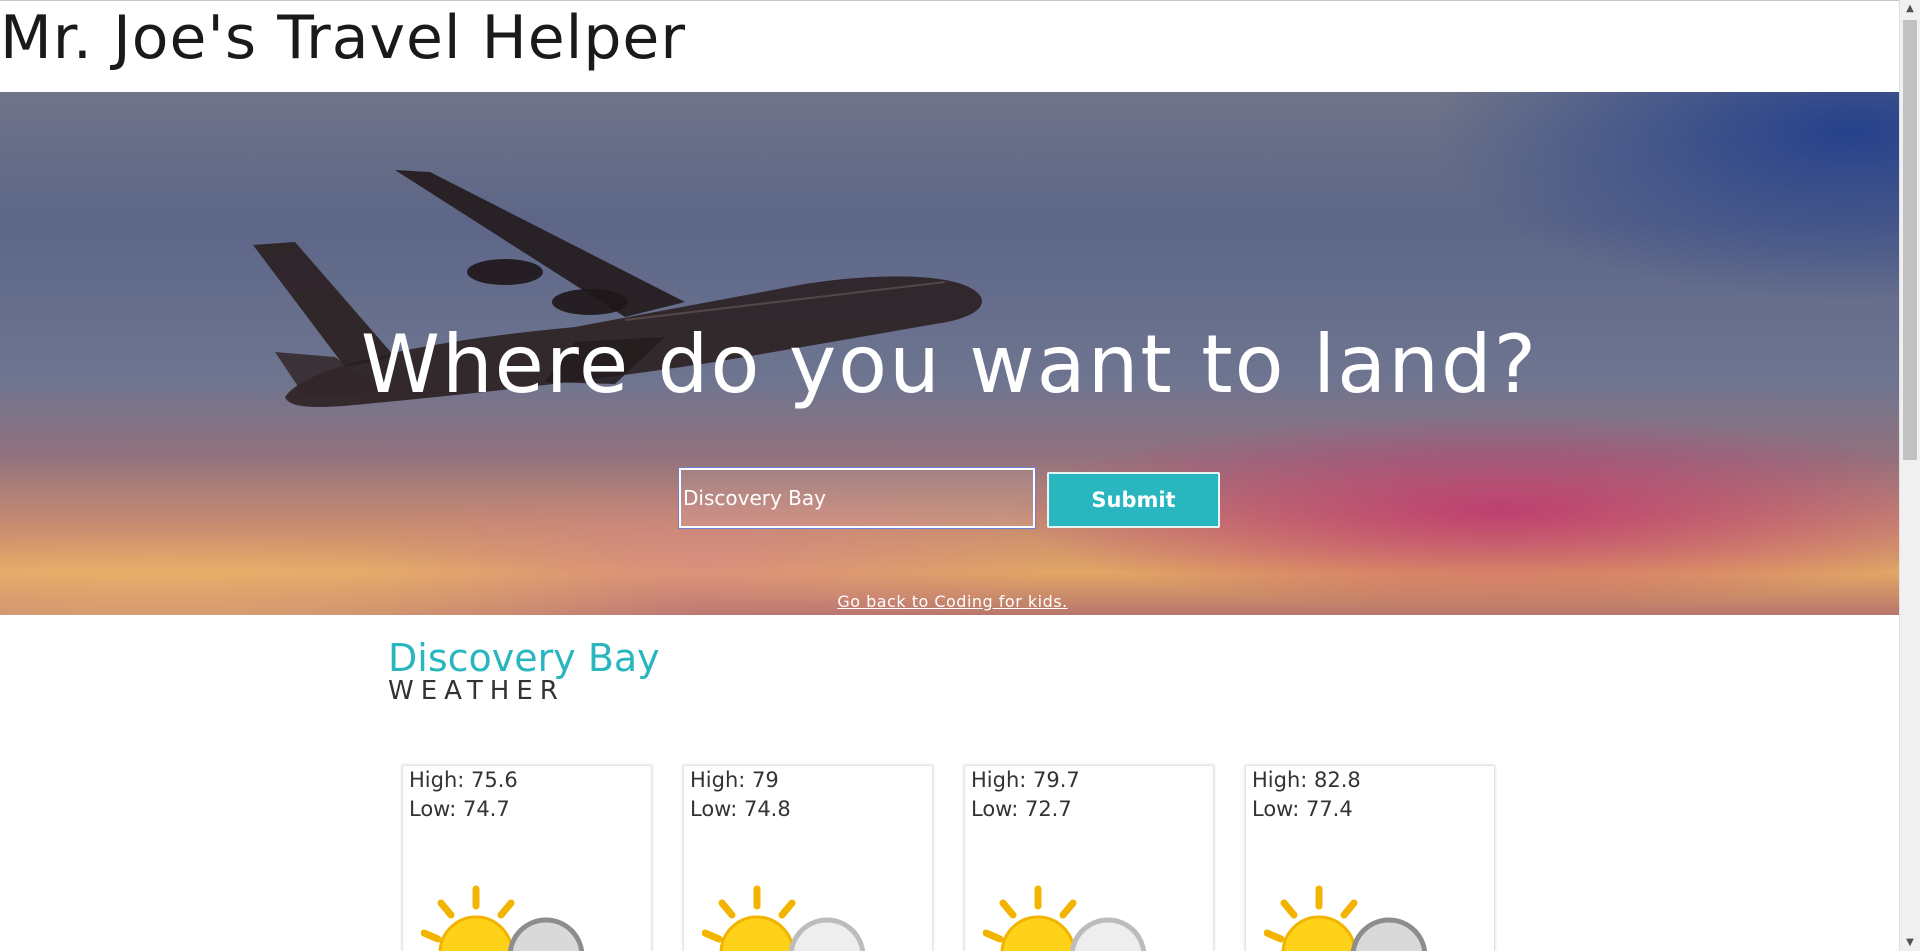 This screenshot has height=951, width=1920. Describe the element at coordinates (1306, 780) in the screenshot. I see `forecast-high: High: 82.8` at that location.